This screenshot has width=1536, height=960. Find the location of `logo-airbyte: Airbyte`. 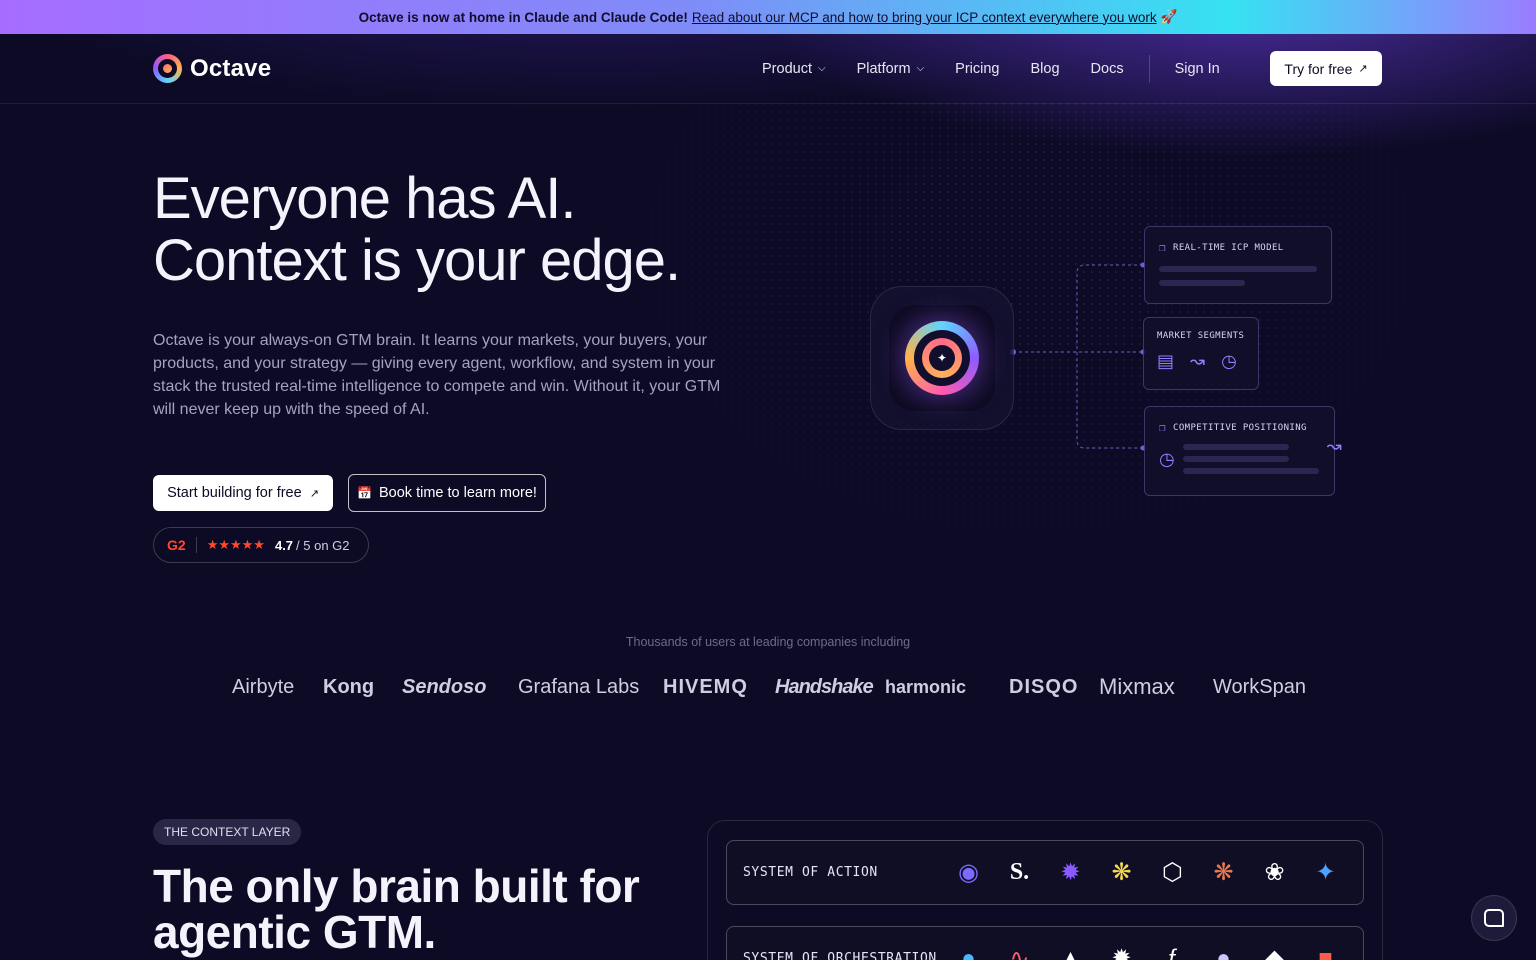

logo-airbyte: Airbyte is located at coordinates (263, 686).